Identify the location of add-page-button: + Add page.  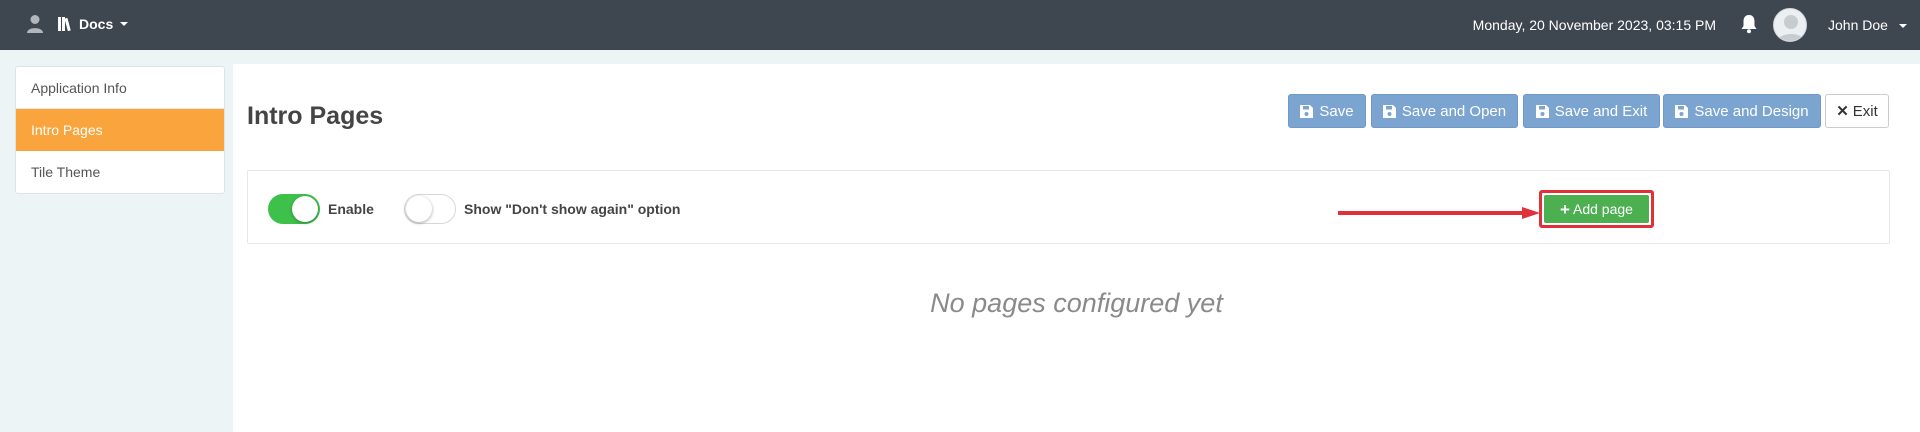
(1596, 209).